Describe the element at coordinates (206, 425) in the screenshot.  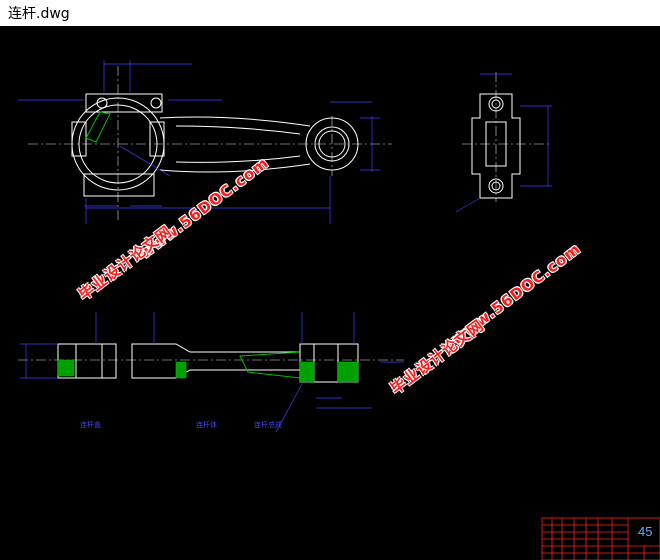
I see `view-label-body: 连杆体` at that location.